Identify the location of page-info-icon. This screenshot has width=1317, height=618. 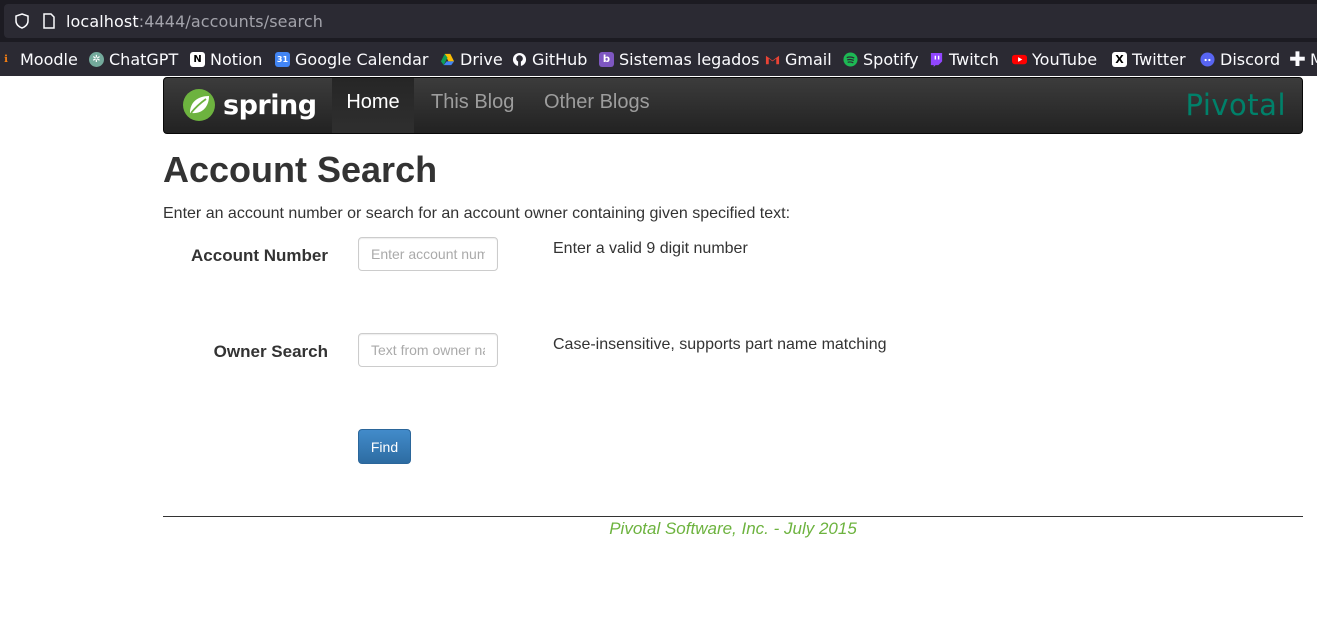
(49, 21).